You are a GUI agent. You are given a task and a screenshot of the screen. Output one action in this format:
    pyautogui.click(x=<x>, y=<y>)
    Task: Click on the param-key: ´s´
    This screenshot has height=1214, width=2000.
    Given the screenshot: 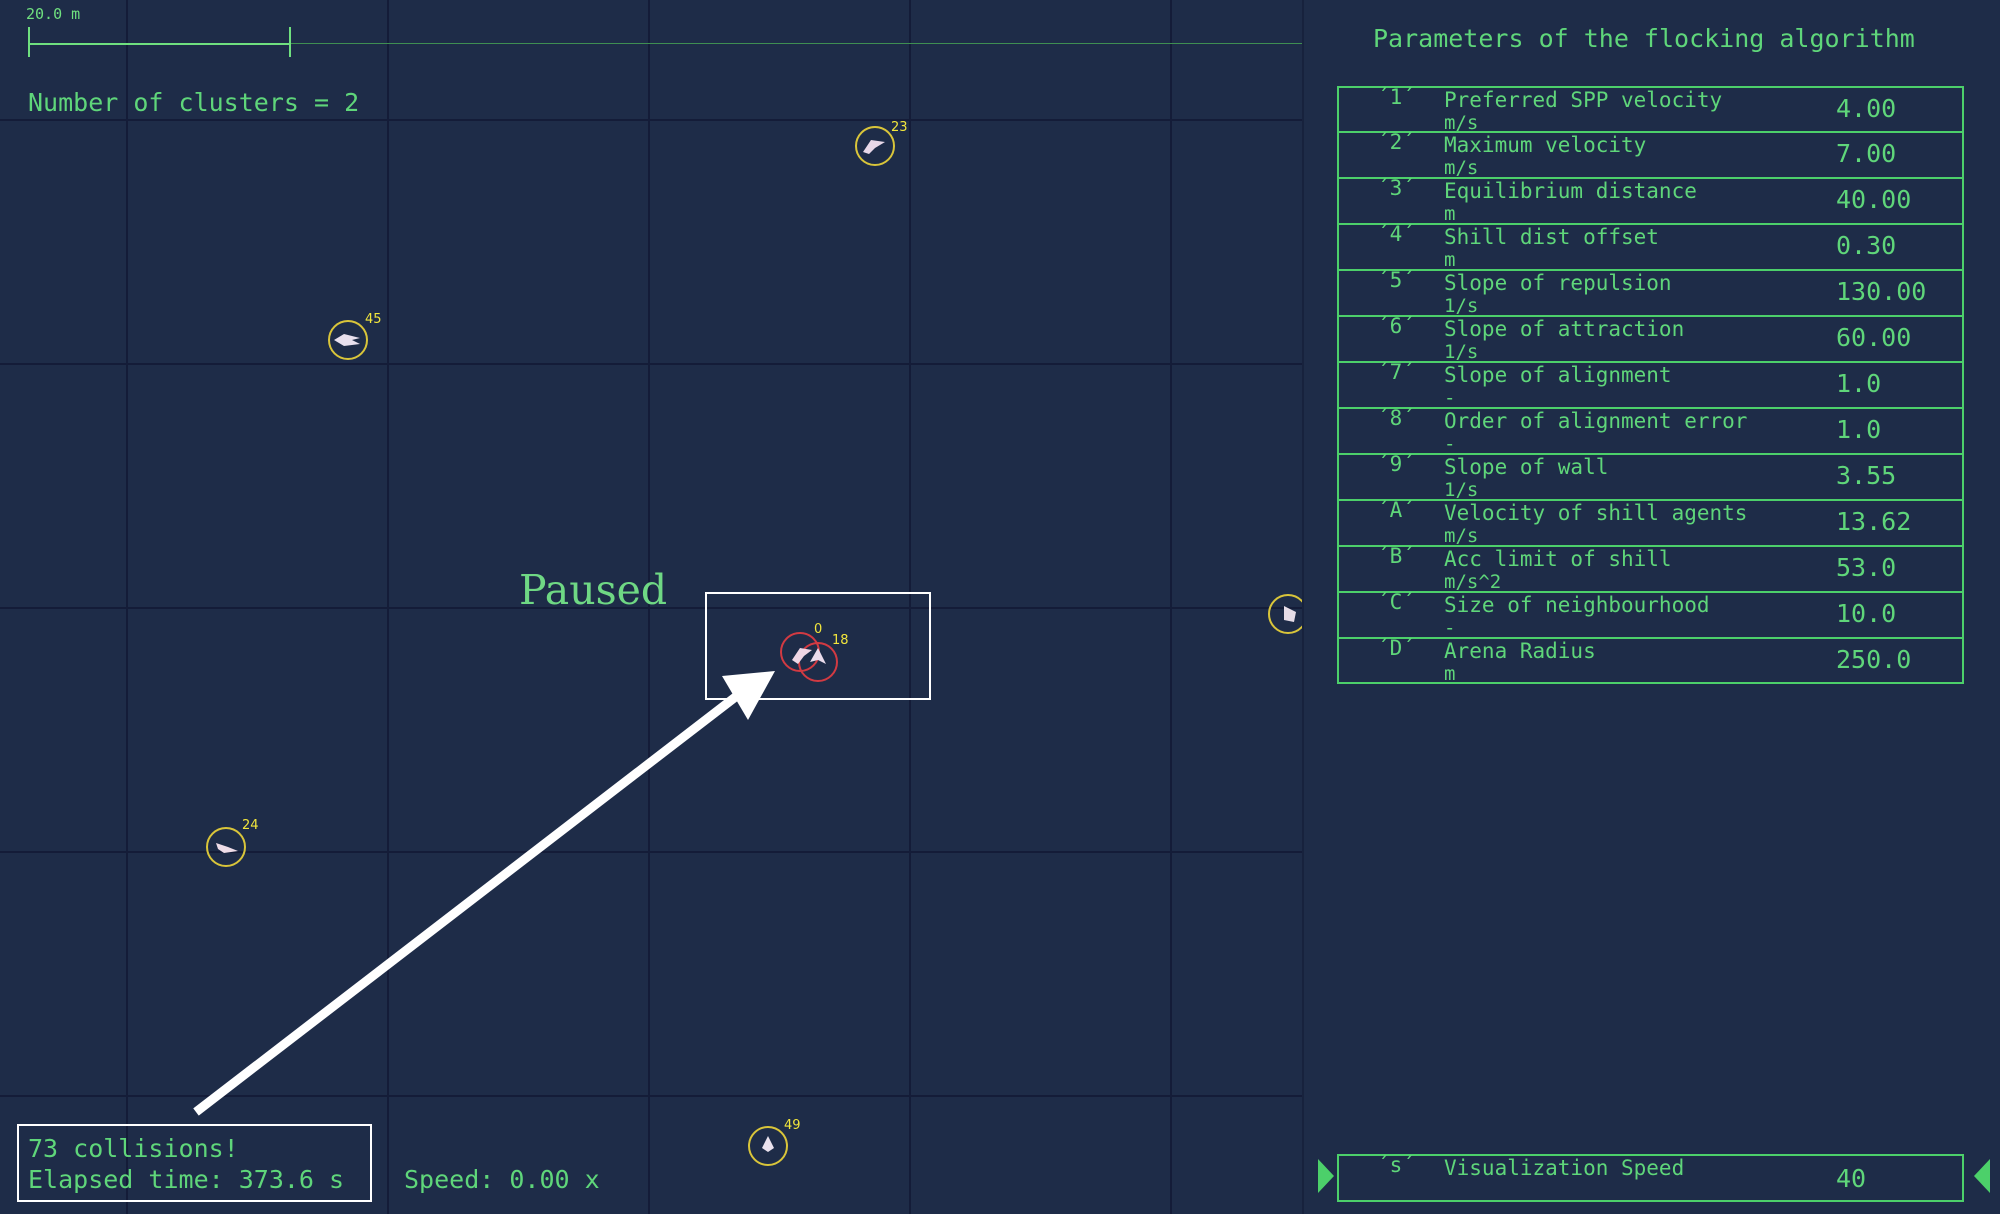 What is the action you would take?
    pyautogui.click(x=1396, y=1165)
    